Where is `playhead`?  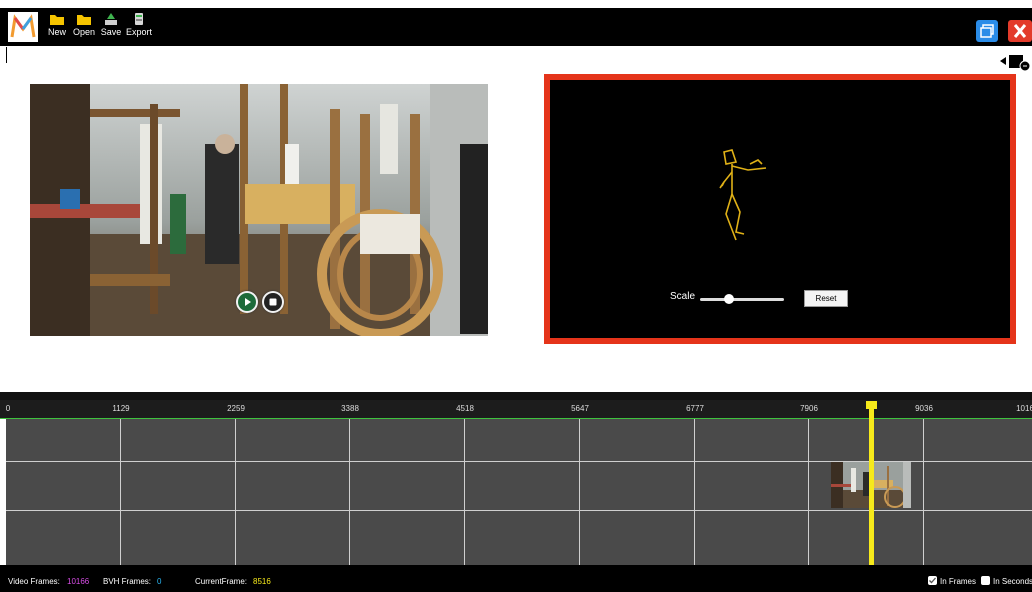 playhead is located at coordinates (871, 483).